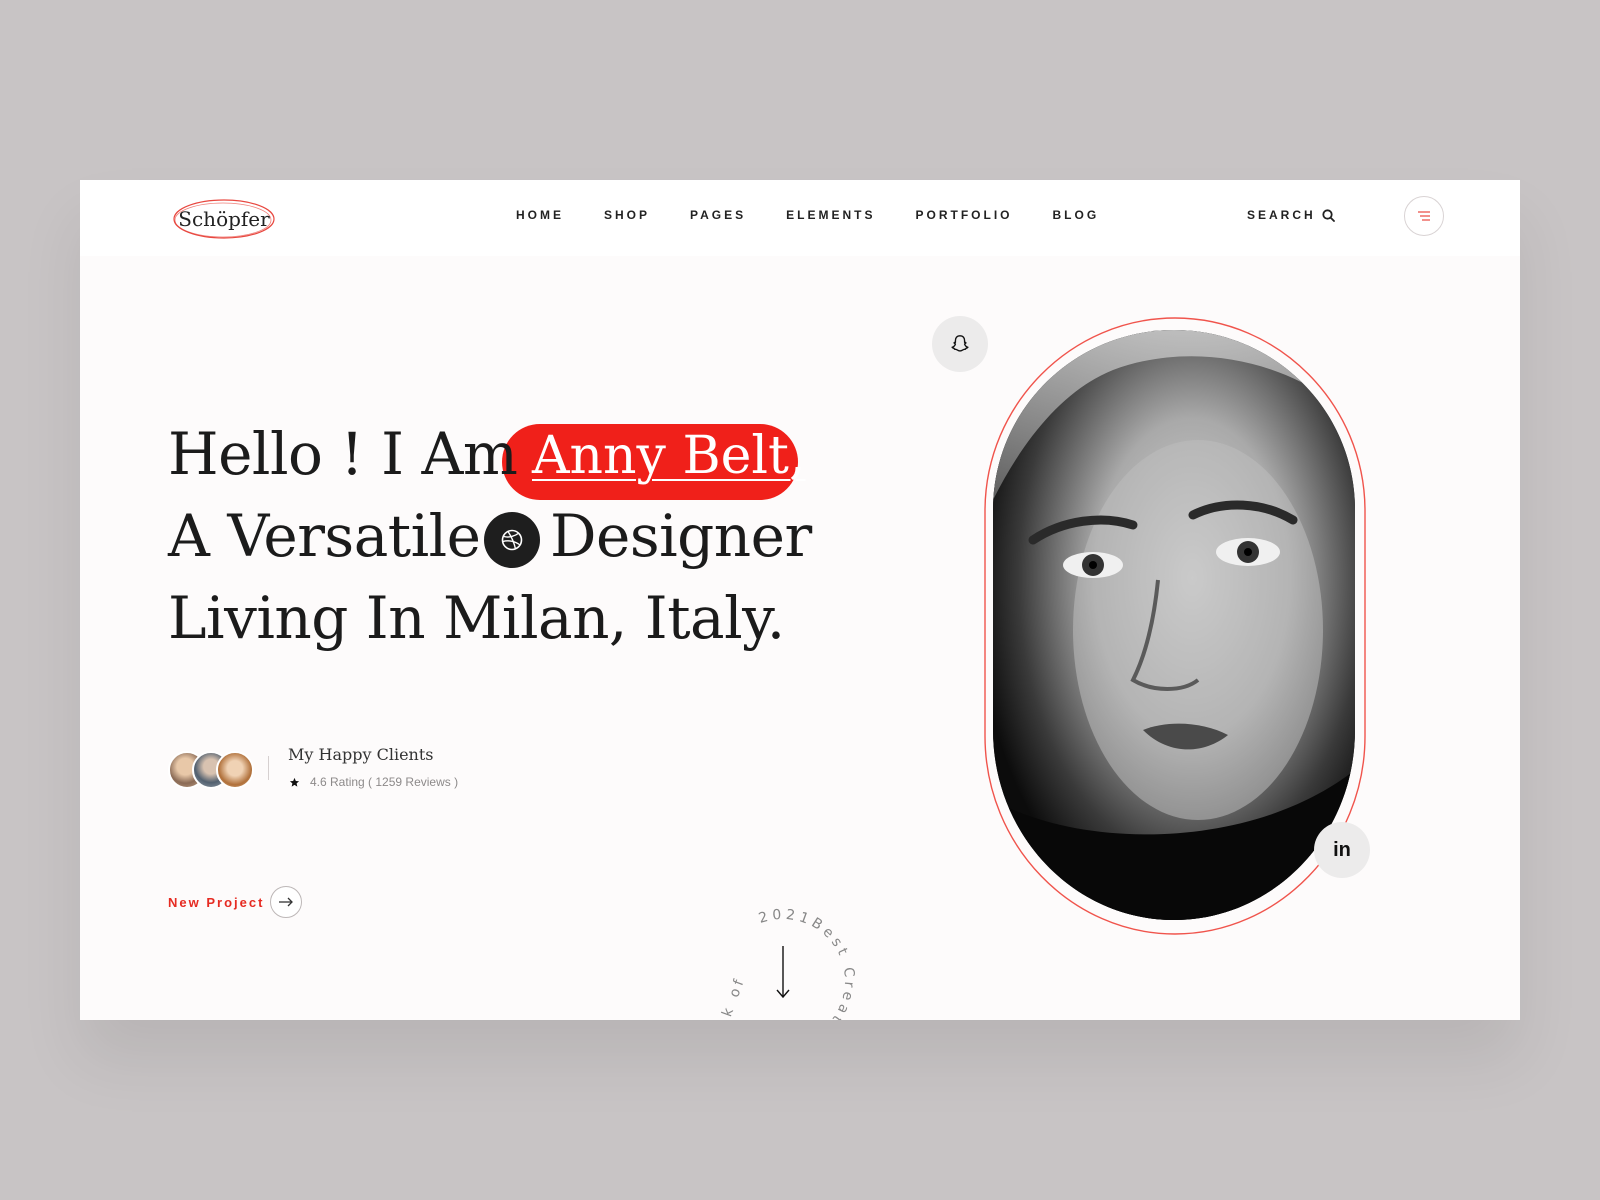  I want to click on arrow-right-icon, so click(286, 902).